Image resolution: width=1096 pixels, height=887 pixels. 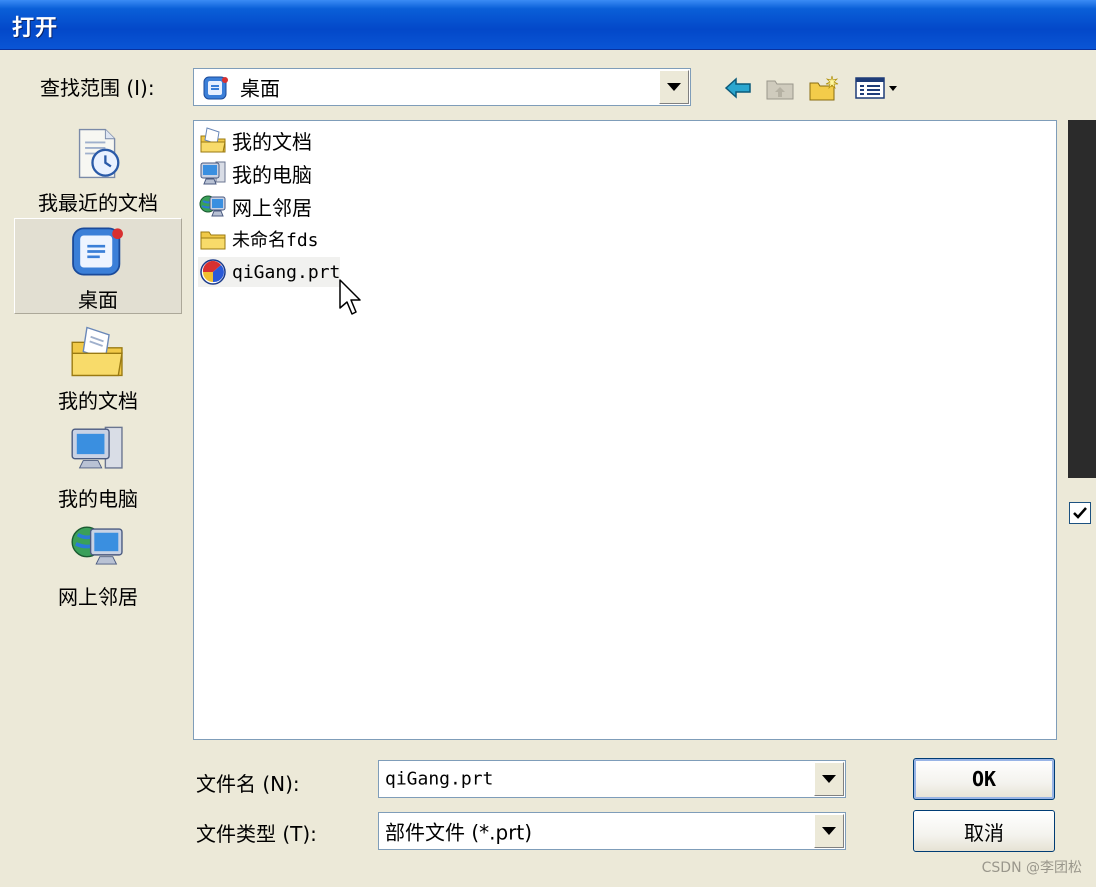 I want to click on preview-checkbox, so click(x=1080, y=513).